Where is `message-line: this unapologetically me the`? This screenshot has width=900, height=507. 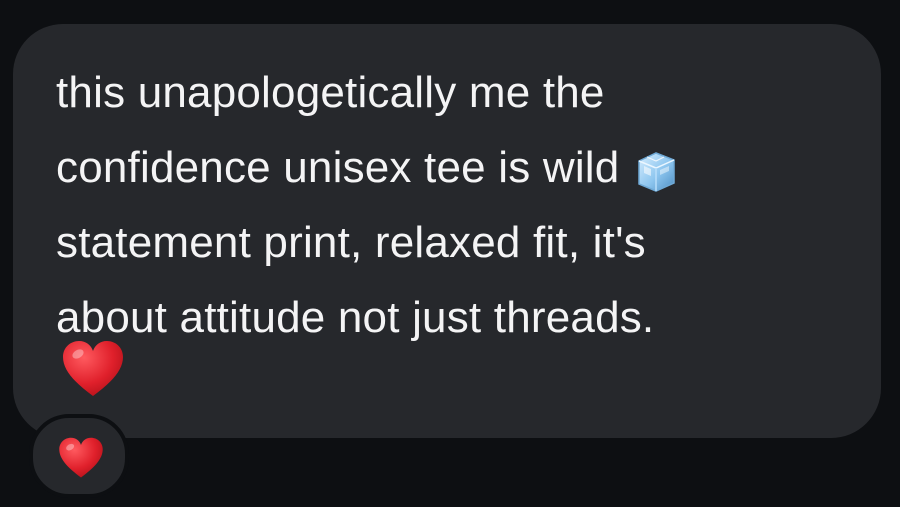
message-line: this unapologetically me the is located at coordinates (330, 92).